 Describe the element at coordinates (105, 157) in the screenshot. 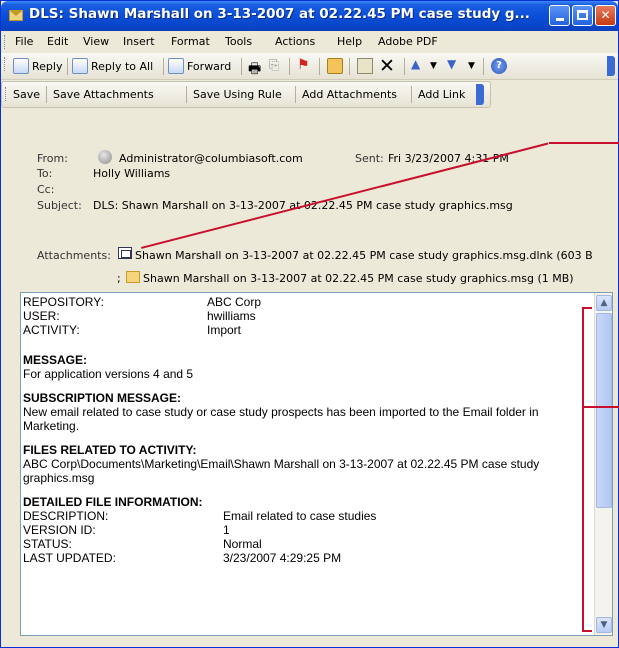

I see `contact-status-icon` at that location.